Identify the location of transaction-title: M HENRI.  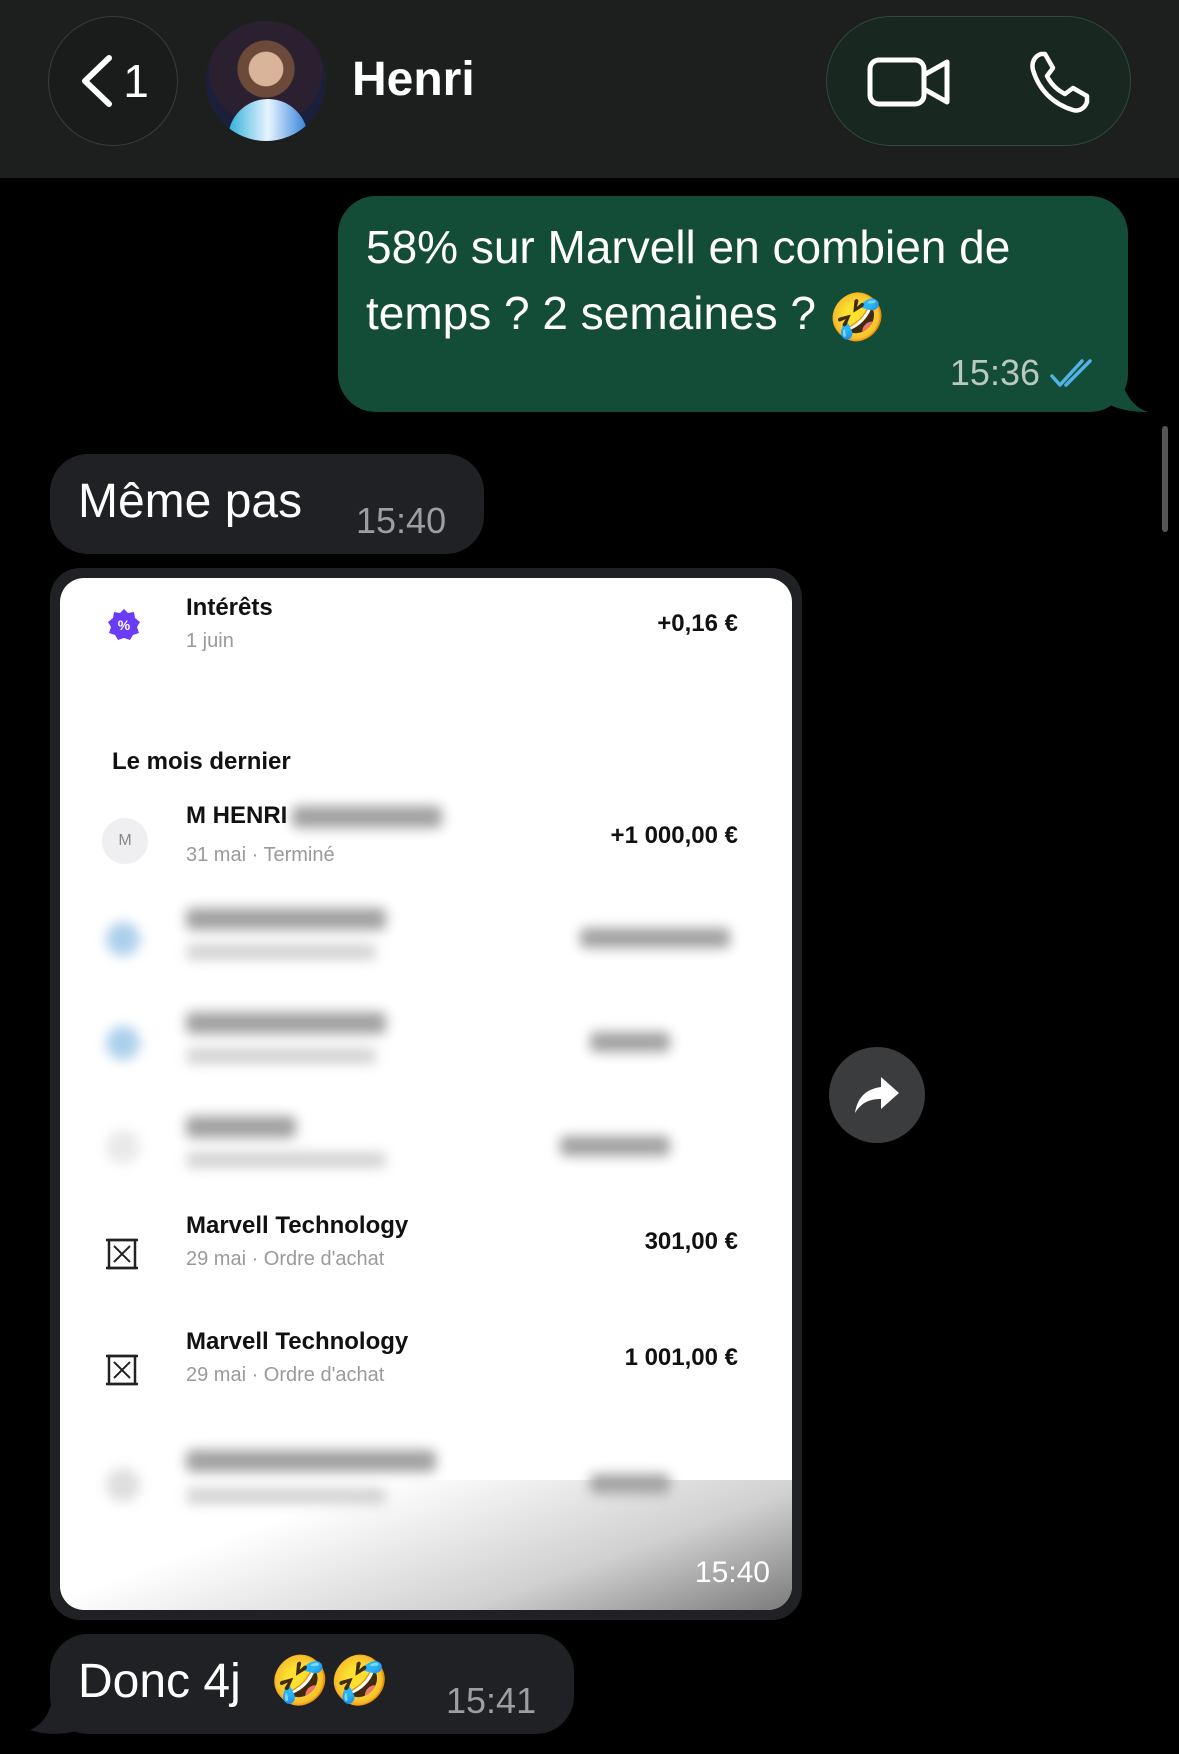
(237, 815).